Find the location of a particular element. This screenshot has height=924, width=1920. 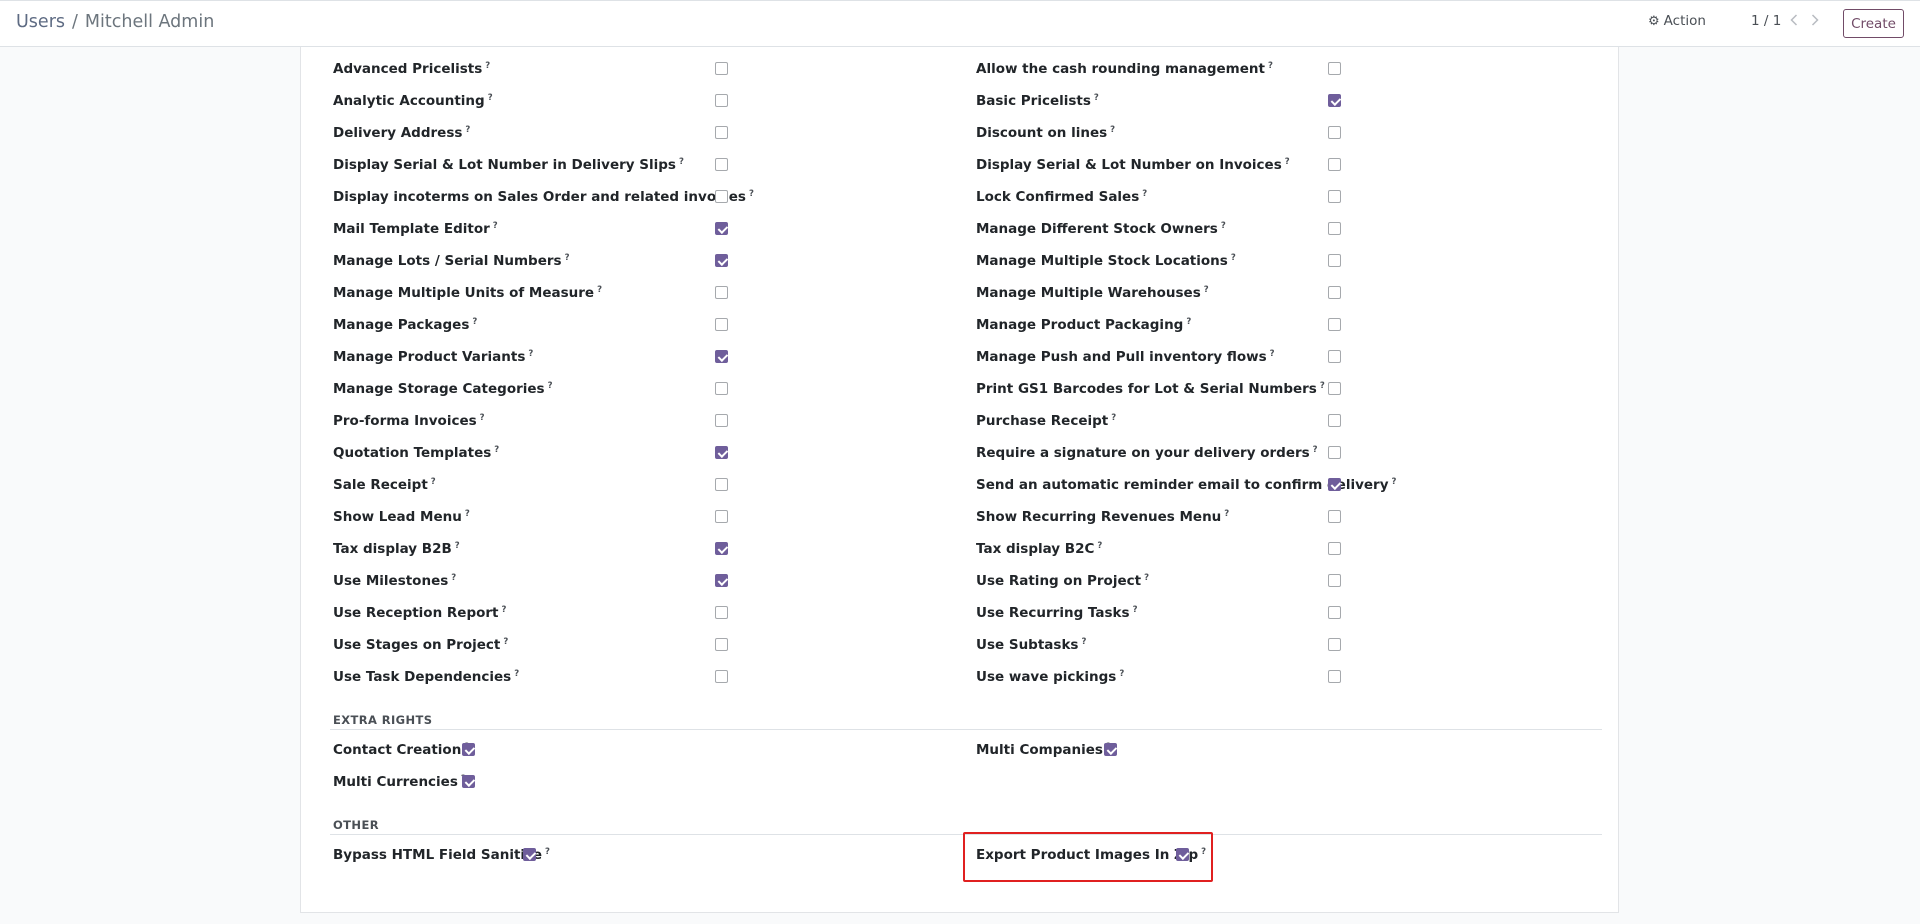

checkbox-use-rating-on-project is located at coordinates (1334, 580).